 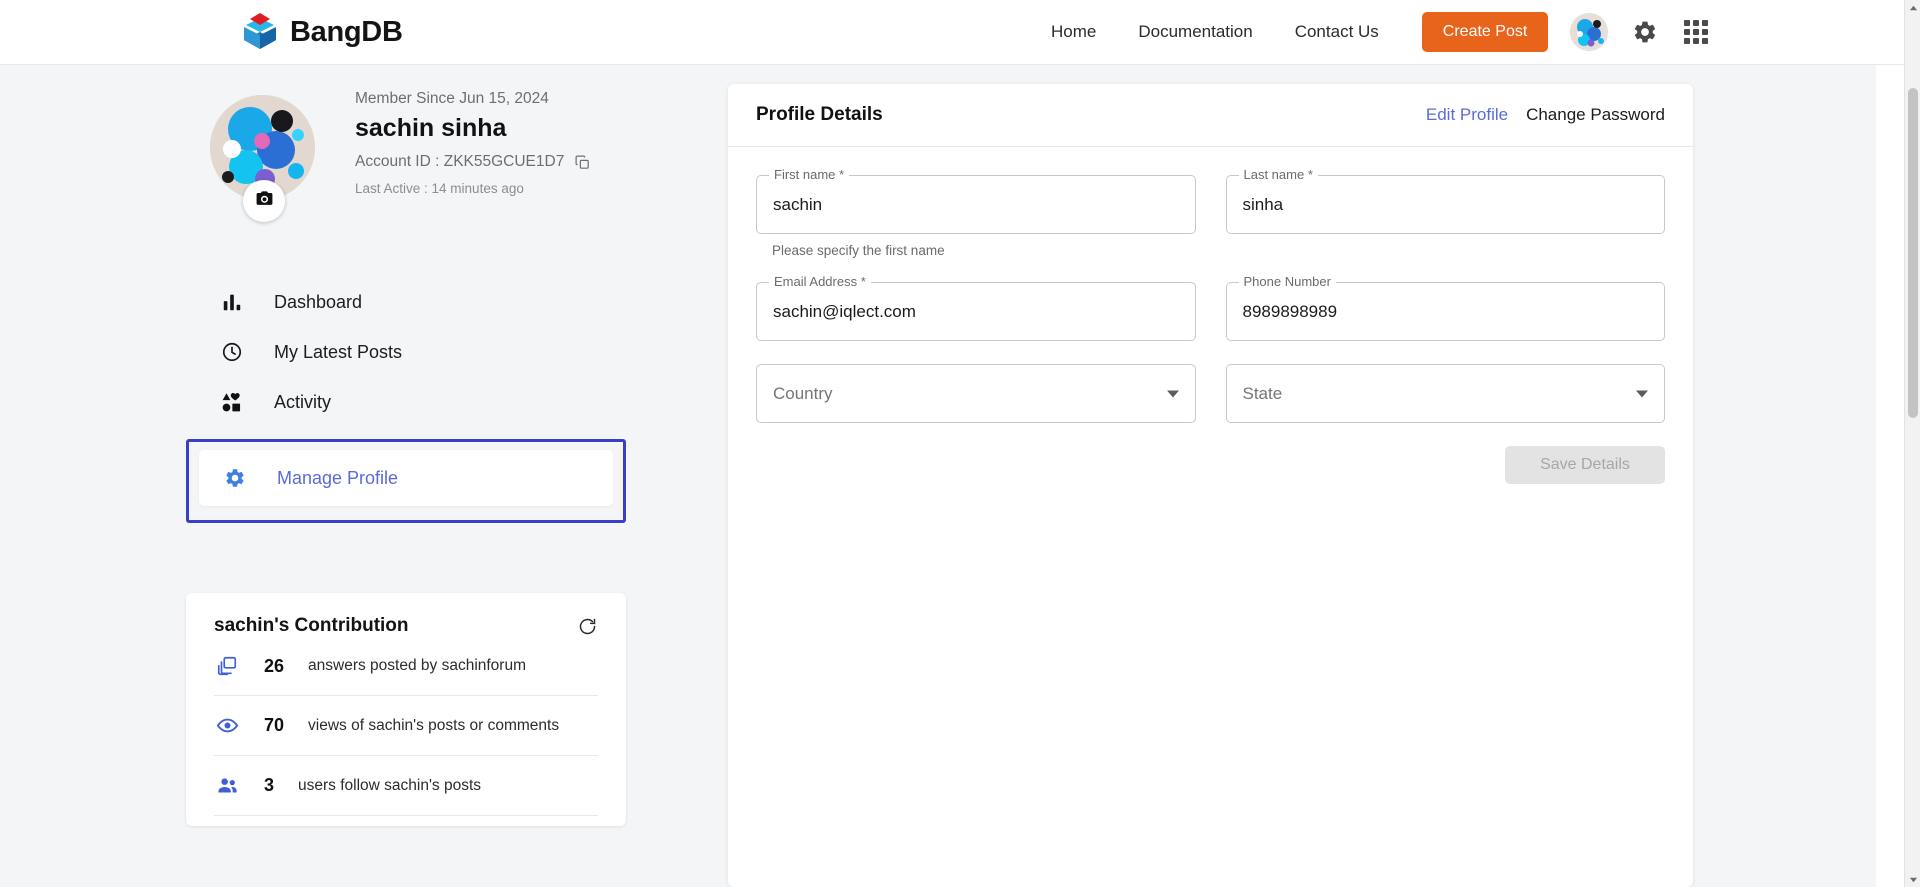 I want to click on scroll-down-button, so click(x=1912, y=879).